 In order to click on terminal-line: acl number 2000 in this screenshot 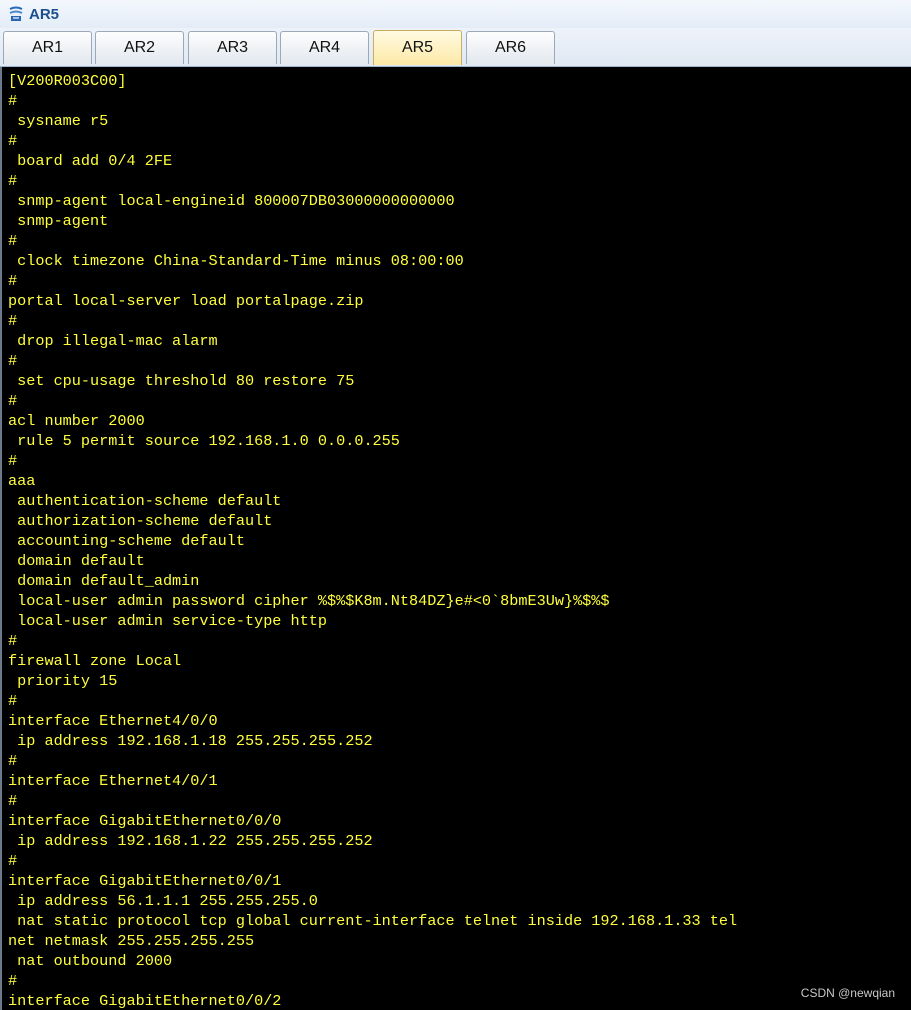, I will do `click(76, 421)`.